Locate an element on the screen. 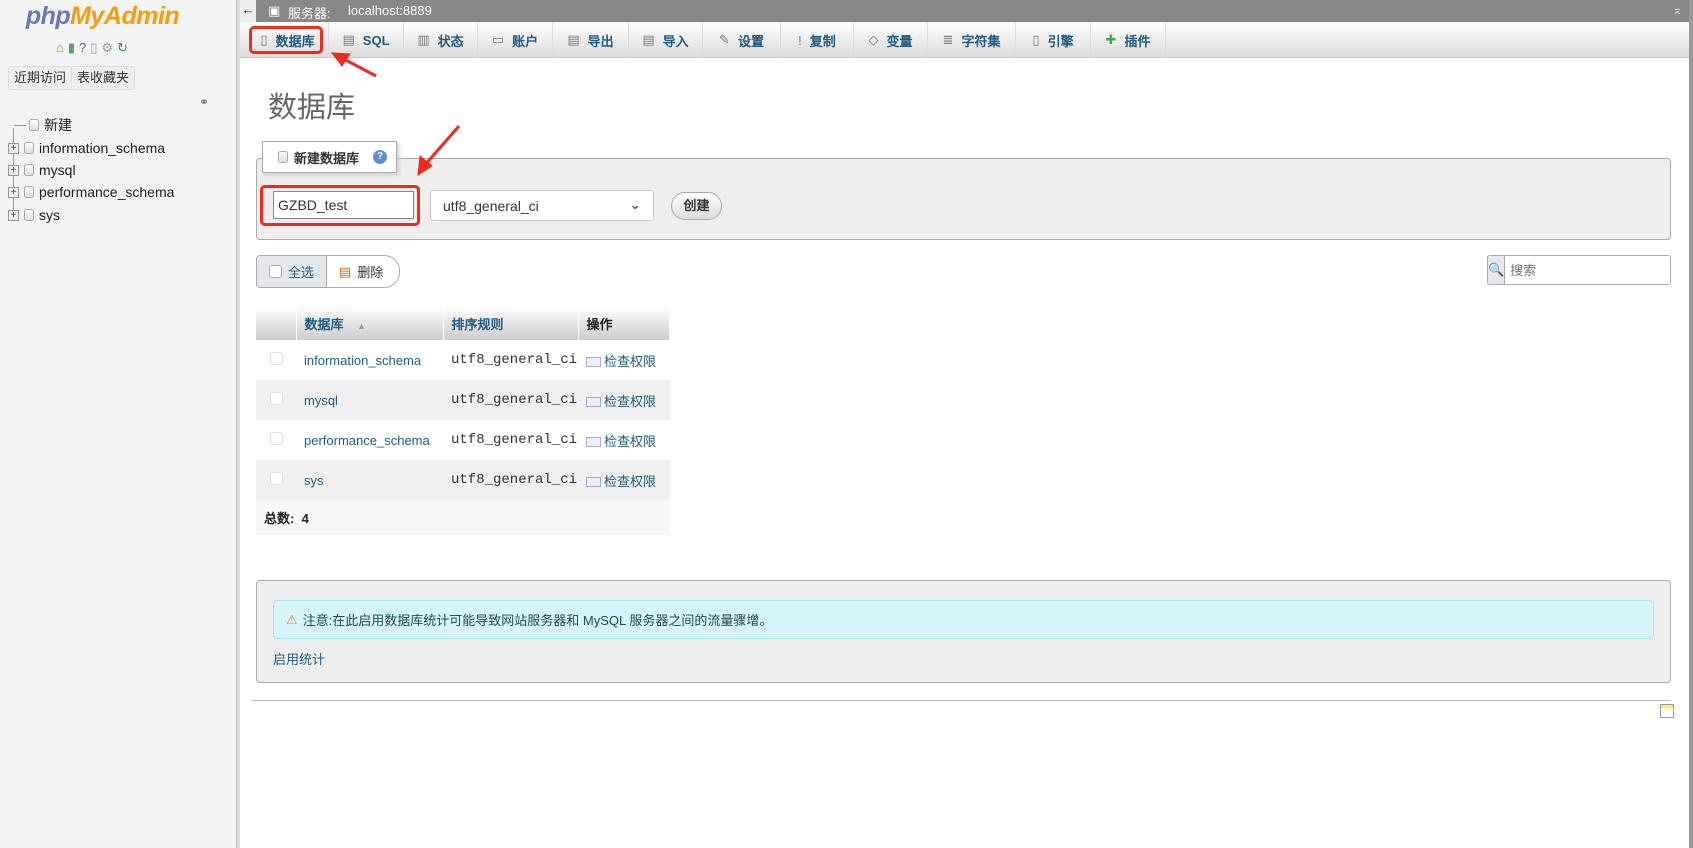 The height and width of the screenshot is (848, 1693). tab-2: ▥ 状态 is located at coordinates (441, 40).